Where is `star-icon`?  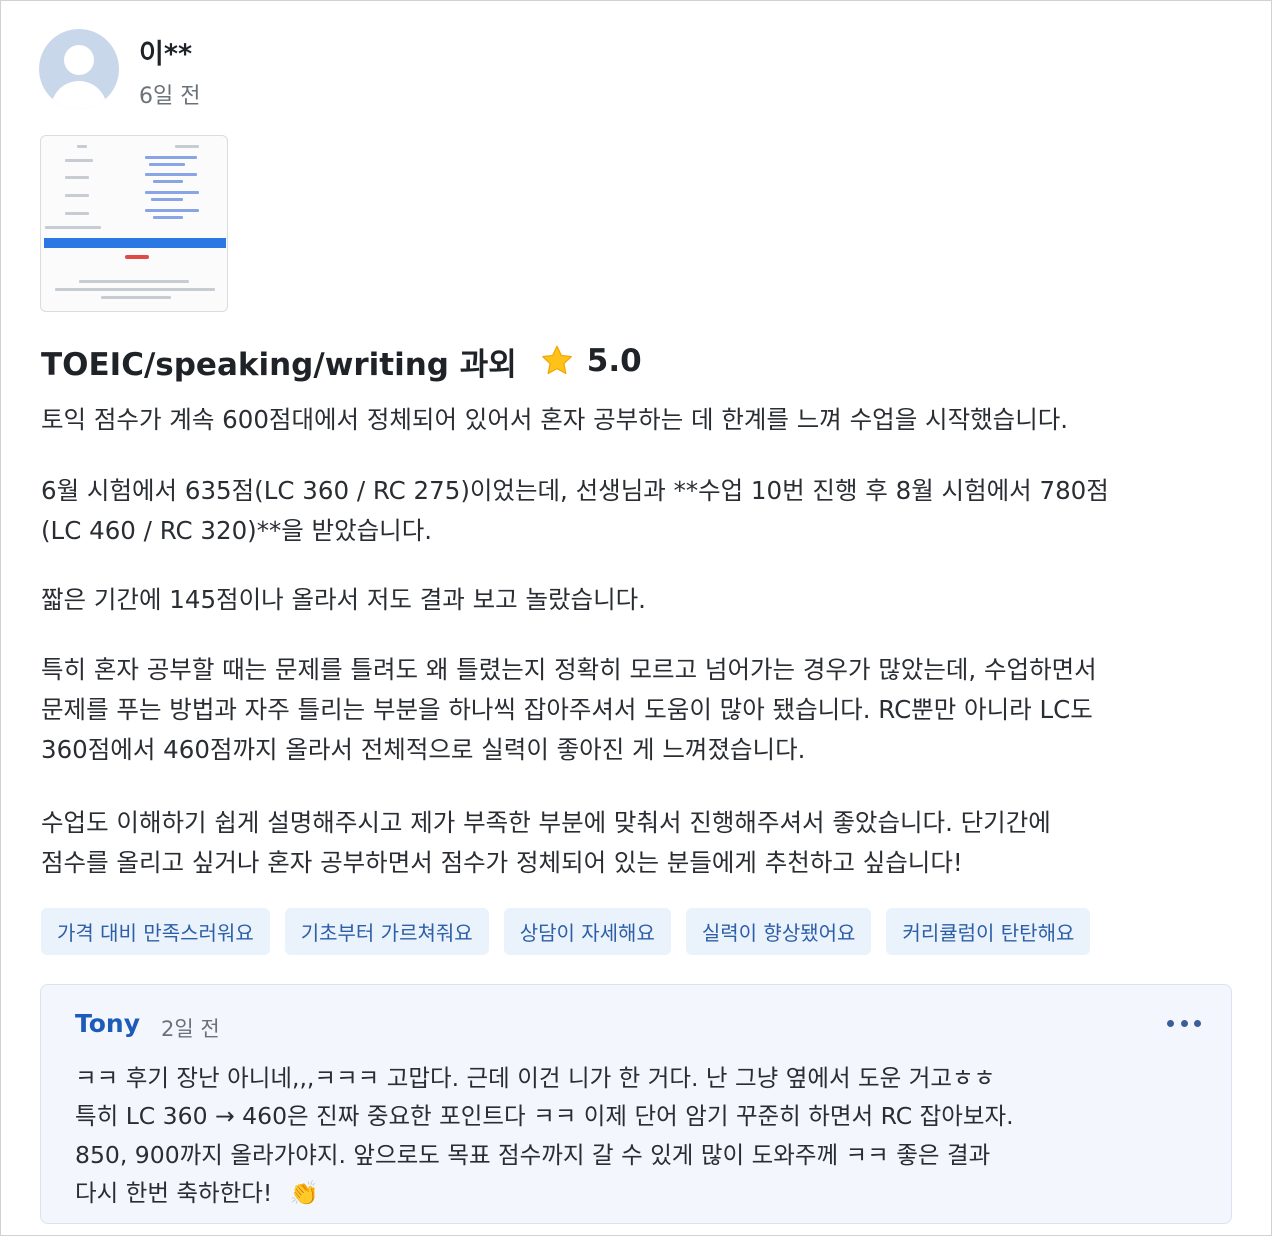 star-icon is located at coordinates (556, 360).